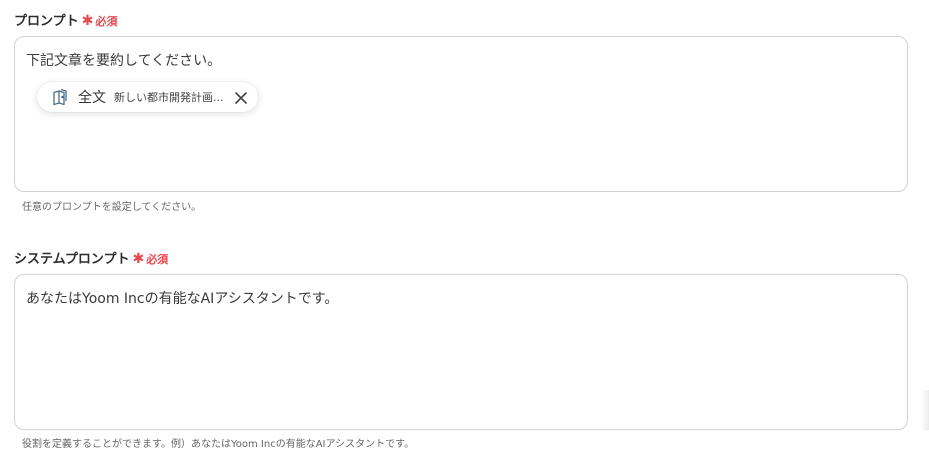 The image size is (929, 452). What do you see at coordinates (241, 97) in the screenshot?
I see `close-icon` at bounding box center [241, 97].